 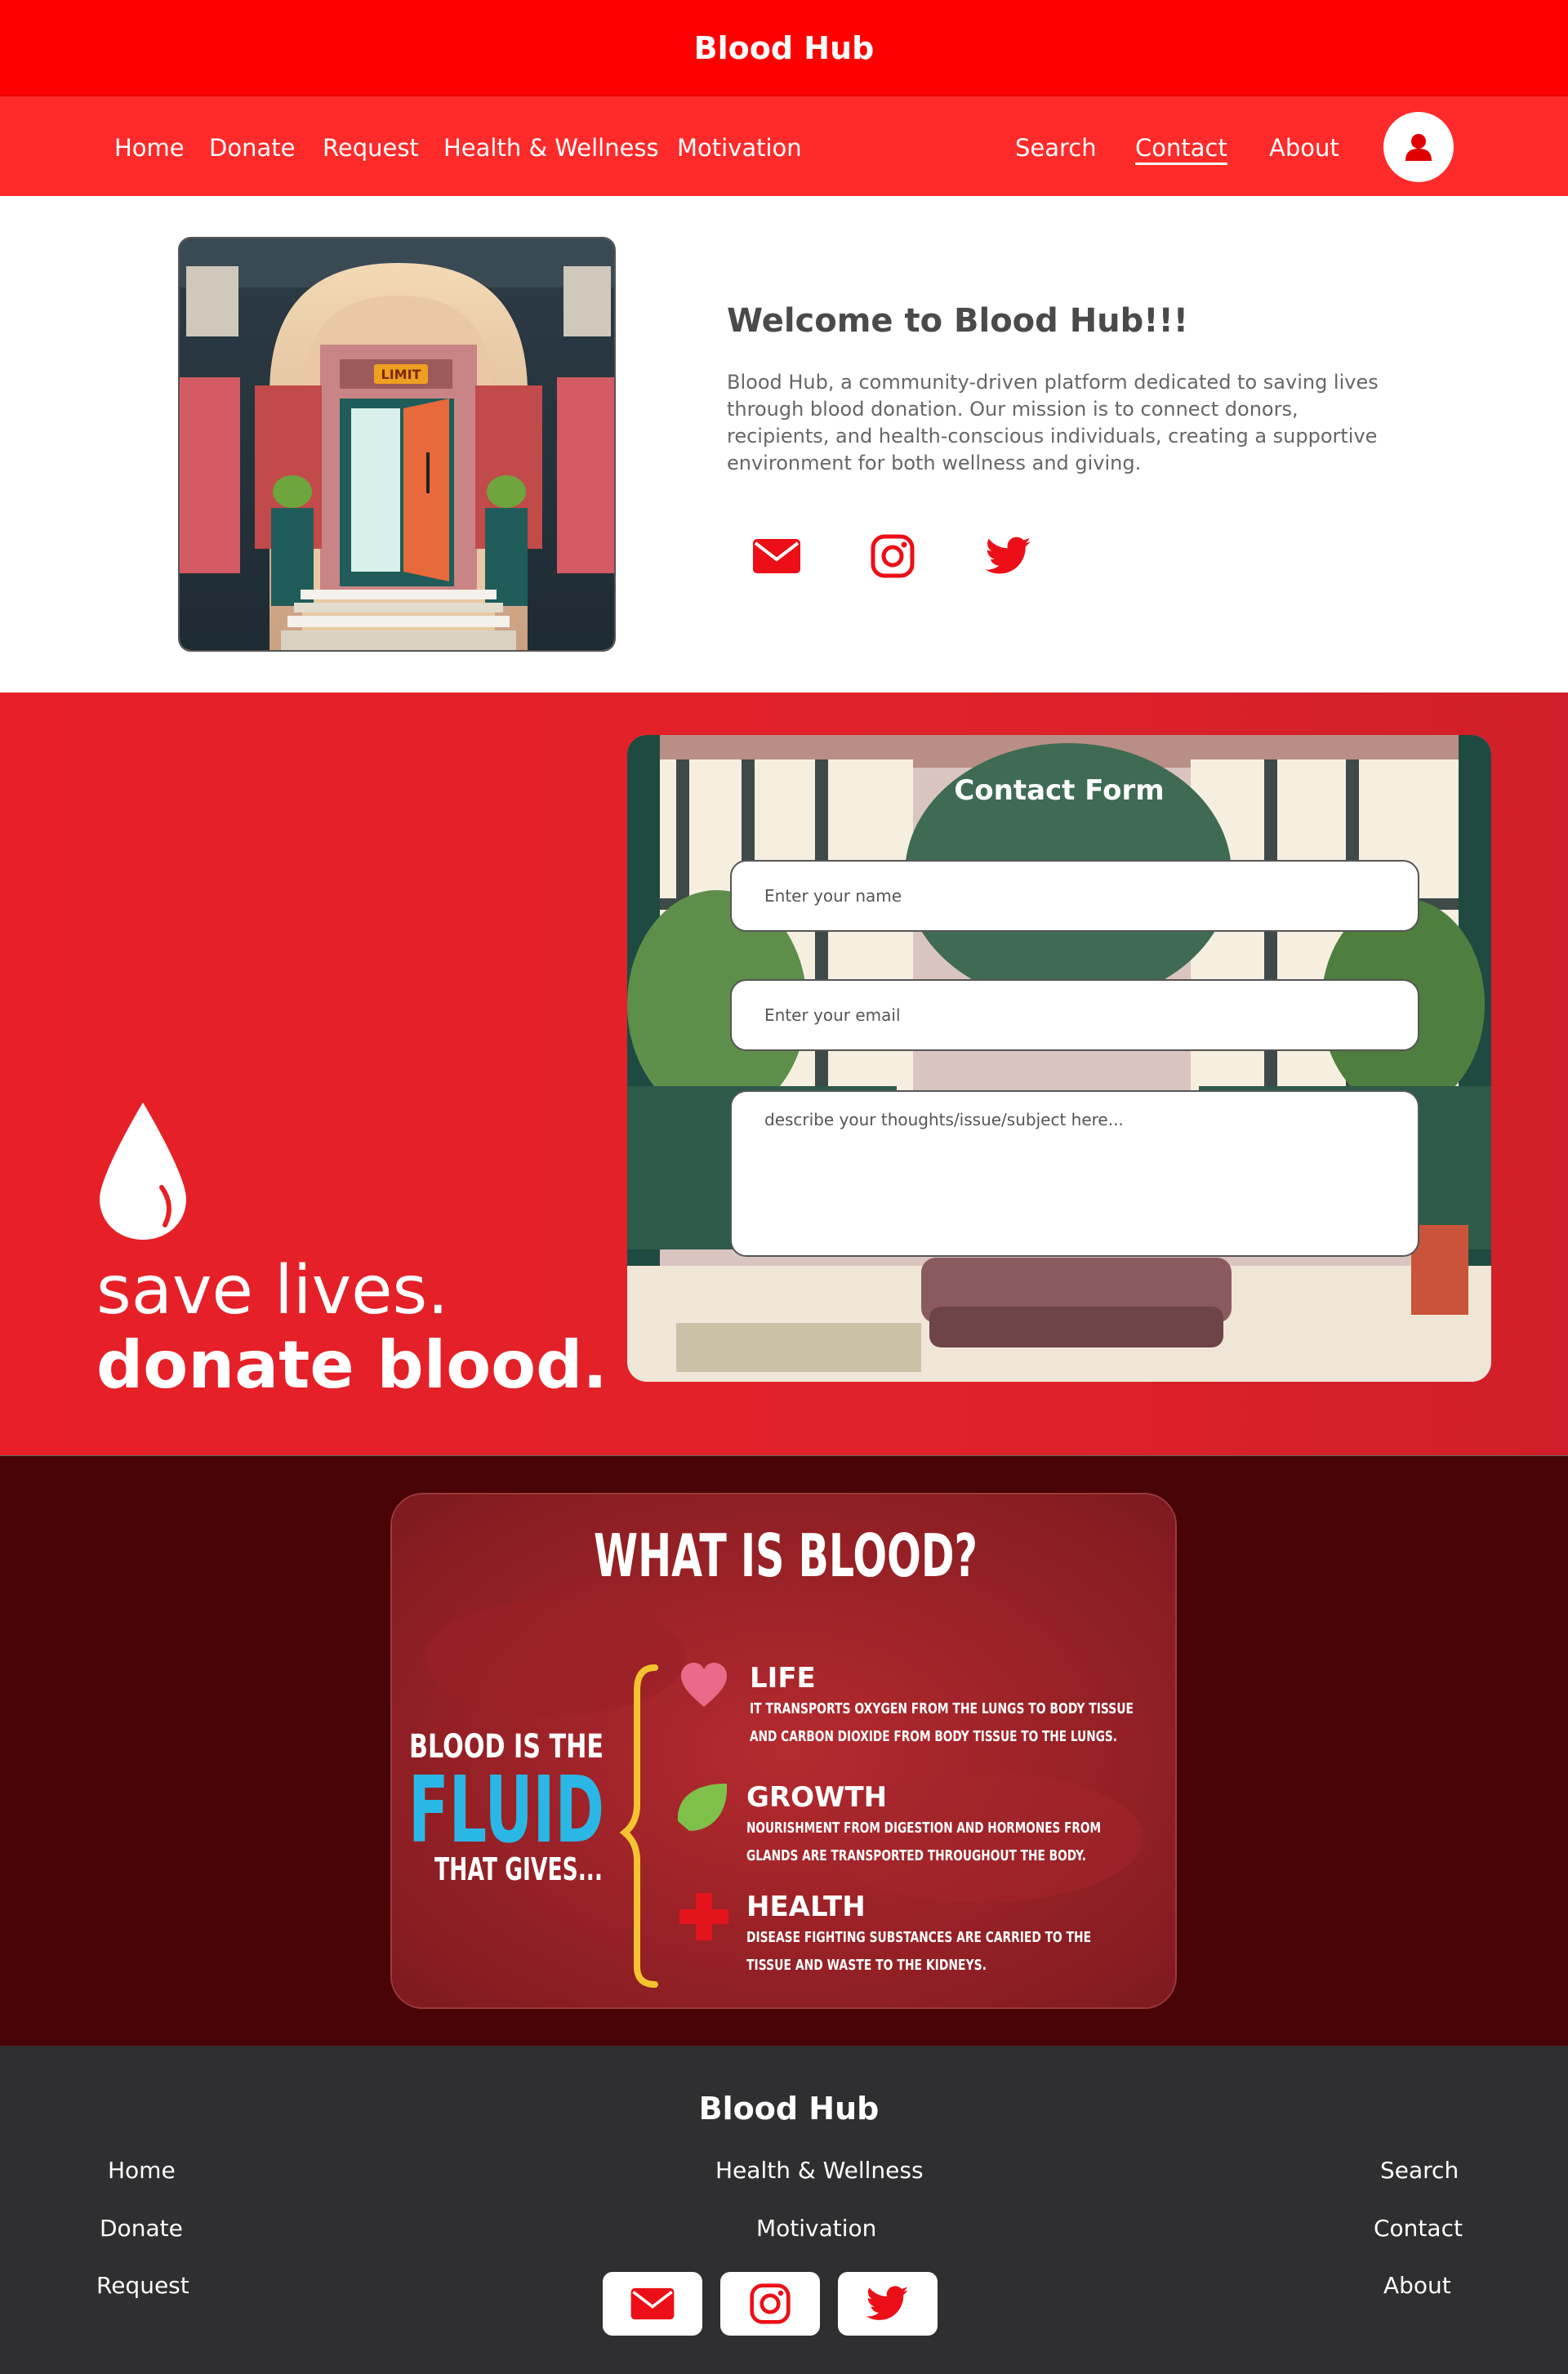 What do you see at coordinates (1059, 790) in the screenshot?
I see `contact-form-title: Contact Form` at bounding box center [1059, 790].